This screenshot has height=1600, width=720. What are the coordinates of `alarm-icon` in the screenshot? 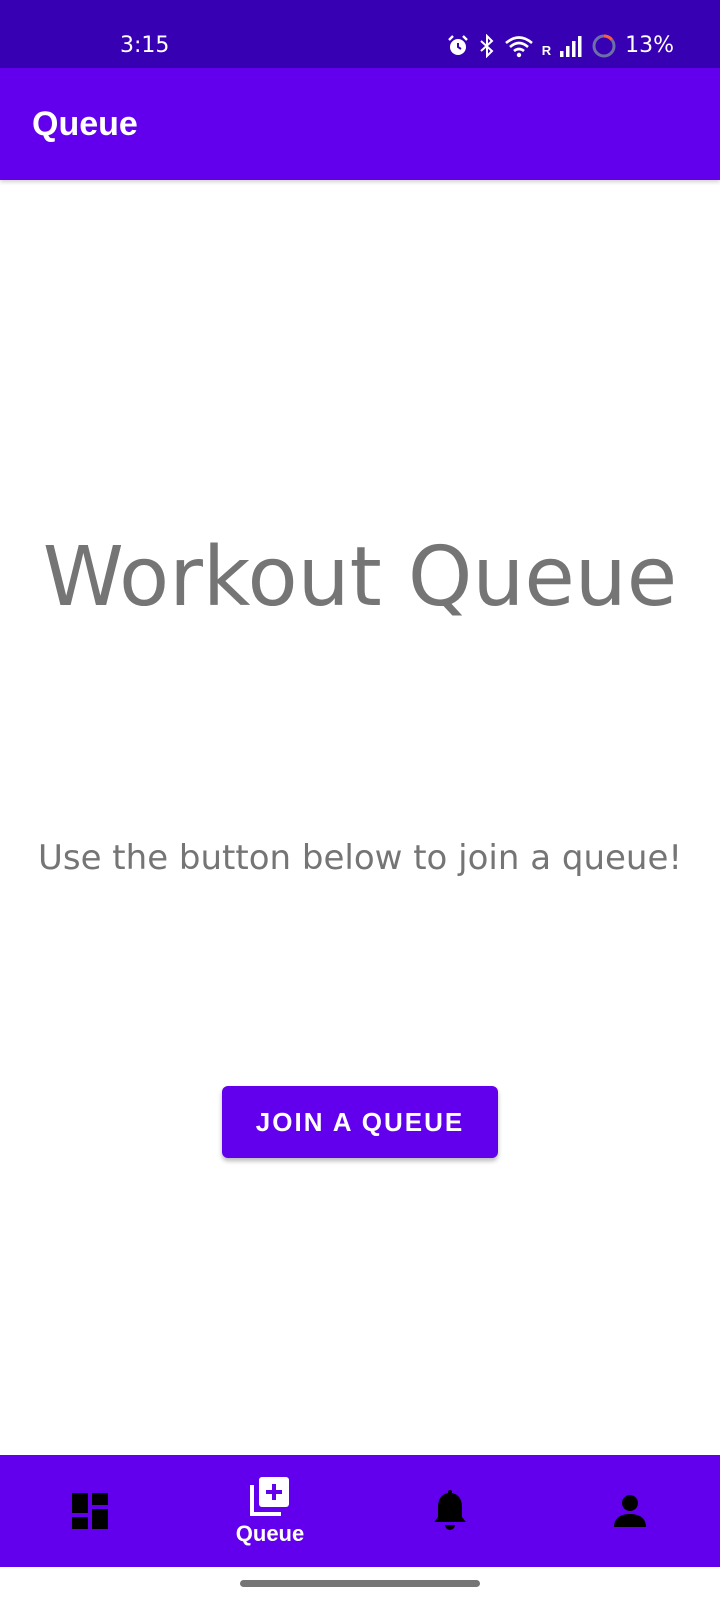 It's located at (458, 46).